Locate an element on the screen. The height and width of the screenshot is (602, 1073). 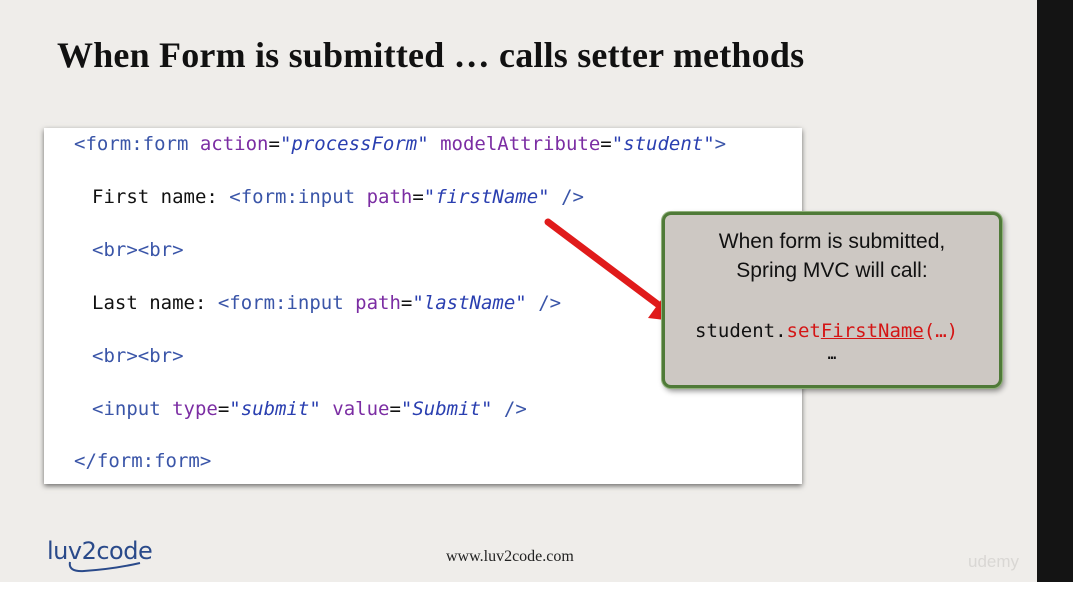
callout-line-1: When form is submitted, is located at coordinates (832, 241).